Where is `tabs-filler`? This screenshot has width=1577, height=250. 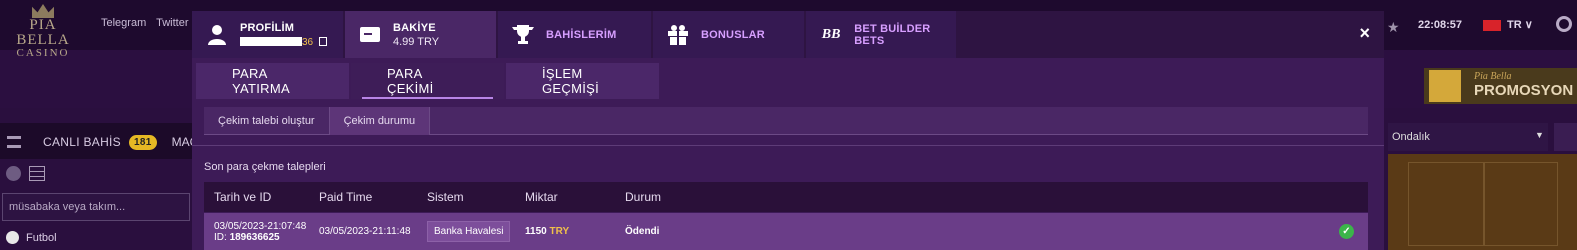
tabs-filler is located at coordinates (1171, 34).